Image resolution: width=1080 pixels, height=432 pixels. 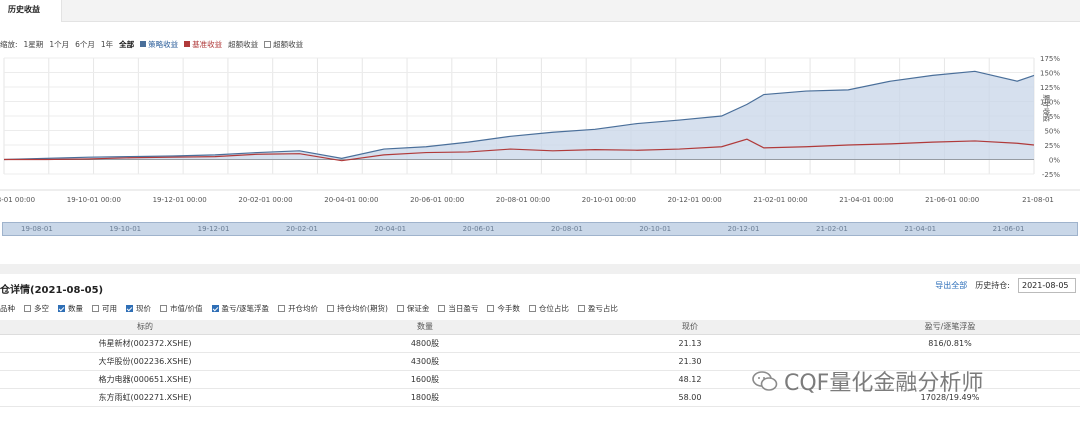 I want to click on filter-label: 现价, so click(x=143, y=308).